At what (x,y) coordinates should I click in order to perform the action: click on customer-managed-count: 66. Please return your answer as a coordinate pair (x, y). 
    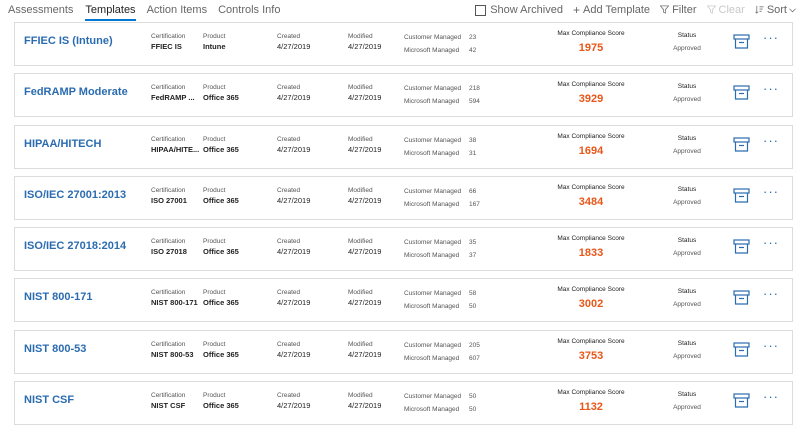
    Looking at the image, I should click on (473, 191).